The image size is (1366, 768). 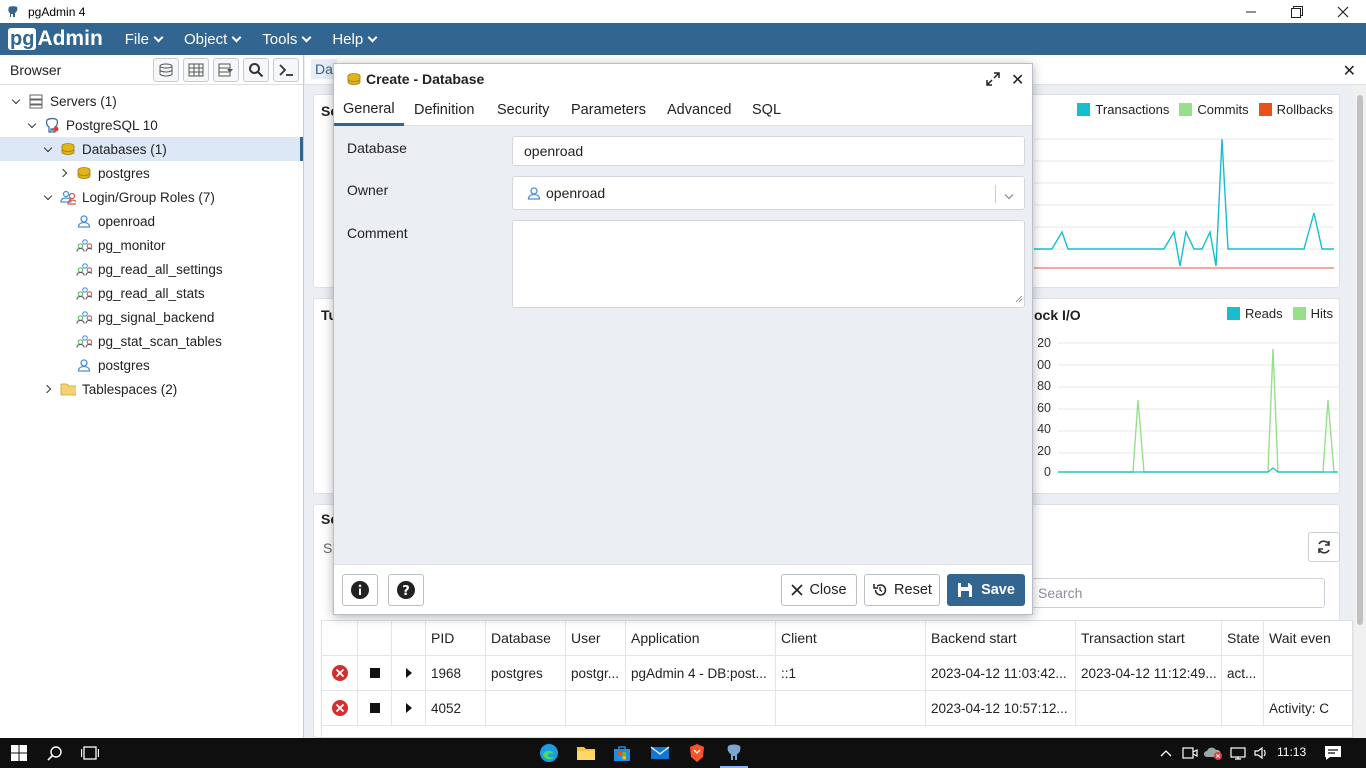 I want to click on column-header: Backend start, so click(x=1001, y=638).